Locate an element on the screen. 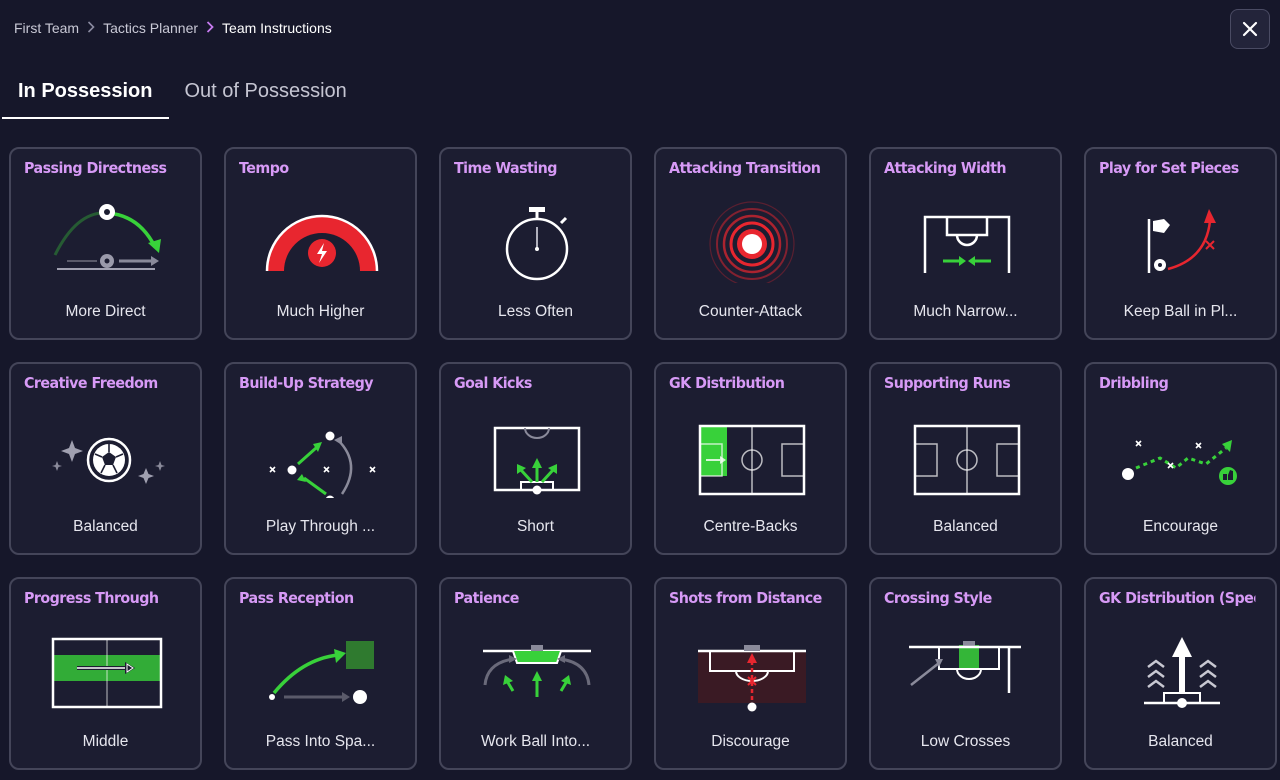  card-value: Counter-Attack is located at coordinates (750, 311).